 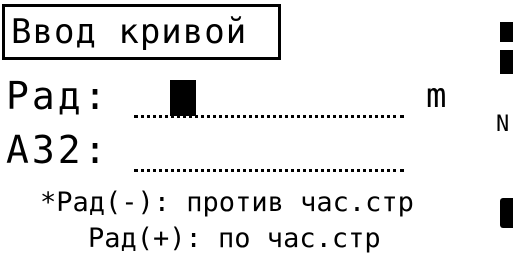 What do you see at coordinates (227, 202) in the screenshot?
I see `help-text-negative: *Рад(-): против час.стр` at bounding box center [227, 202].